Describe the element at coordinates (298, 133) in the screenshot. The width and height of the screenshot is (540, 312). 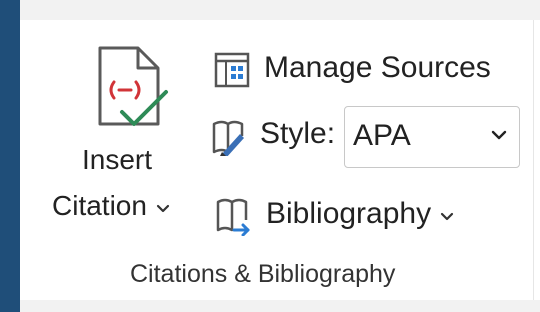
I see `style-label: Style:` at that location.